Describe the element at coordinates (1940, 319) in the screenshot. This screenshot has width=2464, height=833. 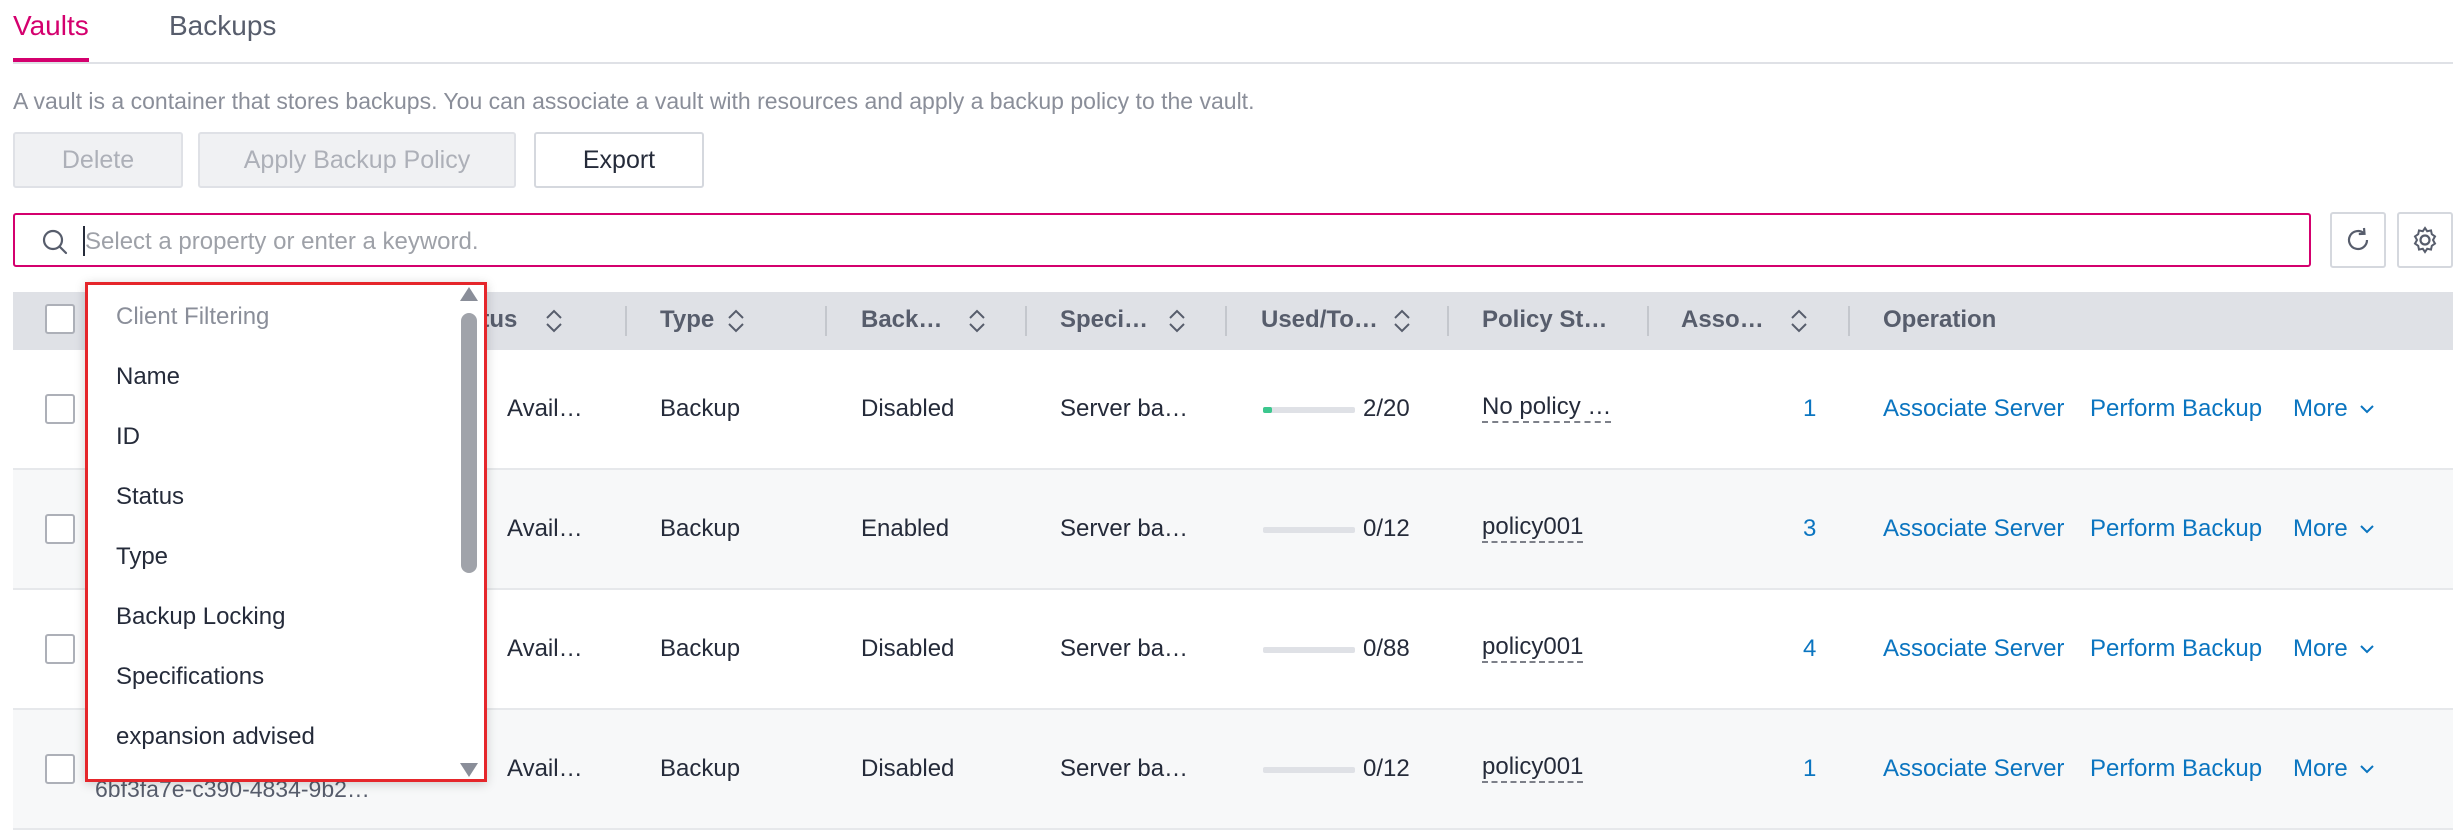
I see `header-operation: Operation` at that location.